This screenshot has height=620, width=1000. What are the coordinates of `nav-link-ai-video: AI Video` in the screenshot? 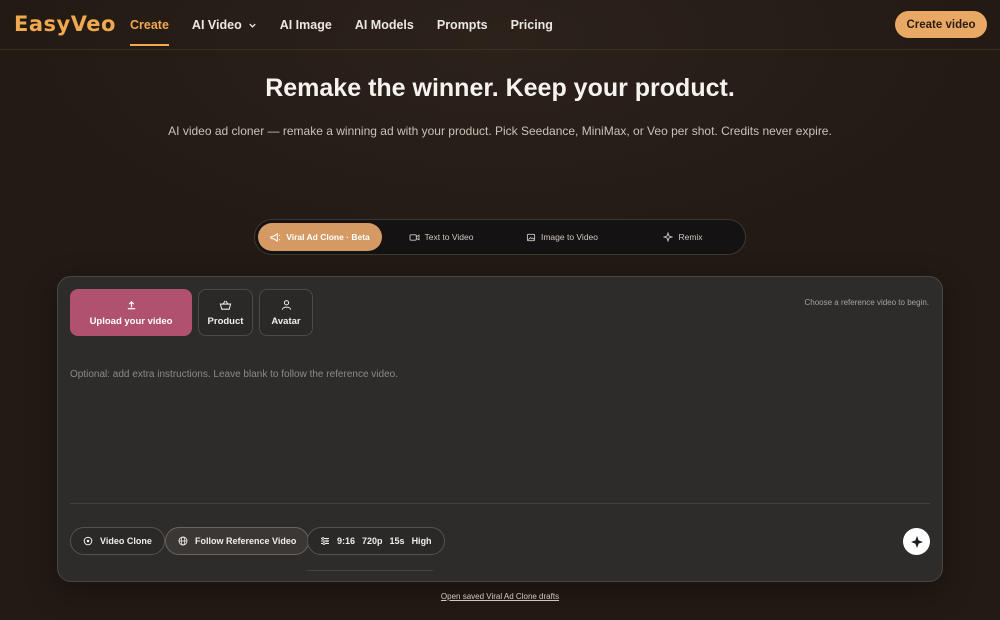 It's located at (224, 25).